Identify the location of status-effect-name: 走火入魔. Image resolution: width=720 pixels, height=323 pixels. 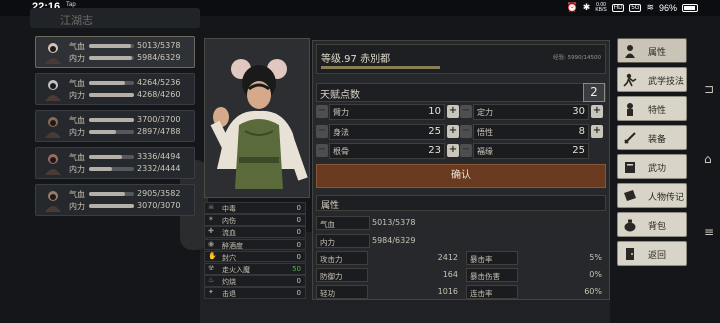
(236, 269).